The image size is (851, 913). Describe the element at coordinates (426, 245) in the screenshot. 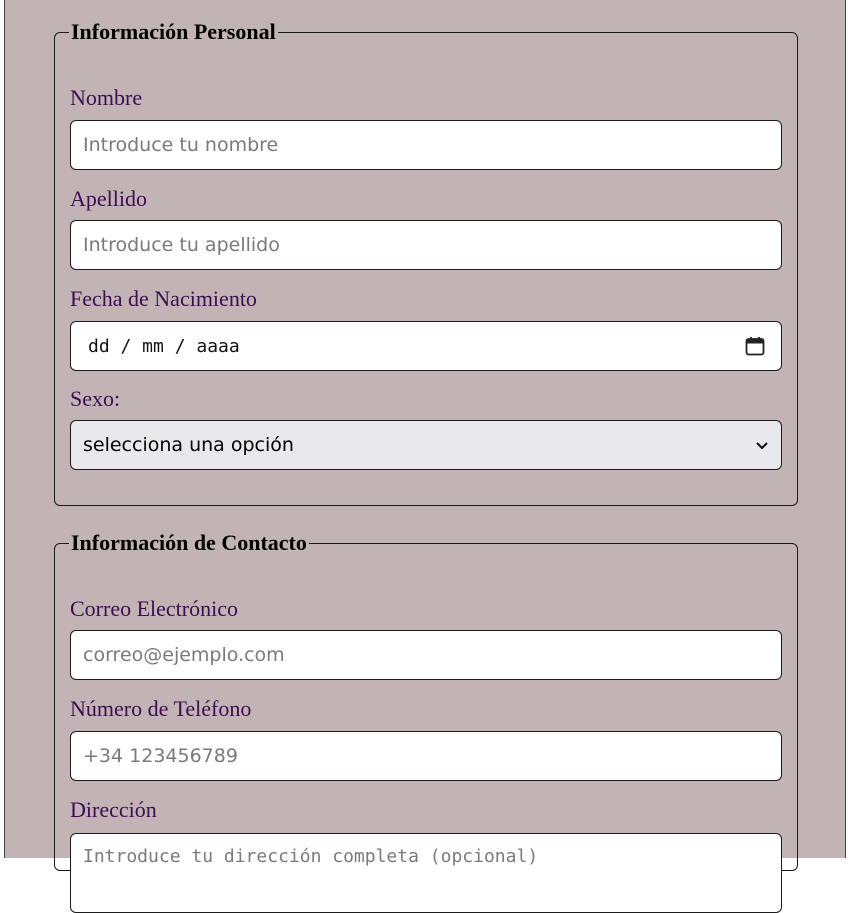

I see `apellido-input` at that location.